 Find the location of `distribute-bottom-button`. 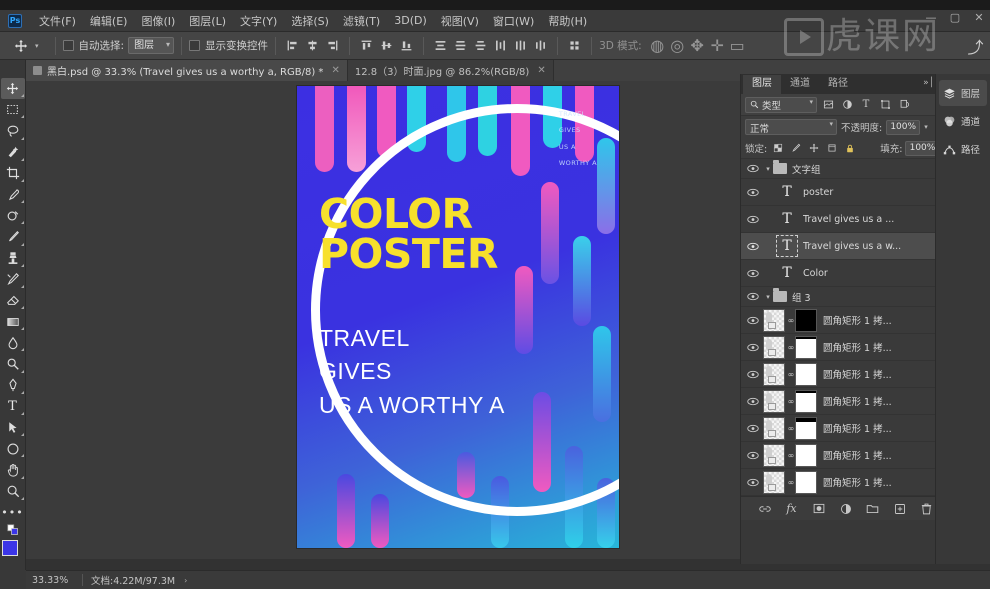

distribute-bottom-button is located at coordinates (480, 45).